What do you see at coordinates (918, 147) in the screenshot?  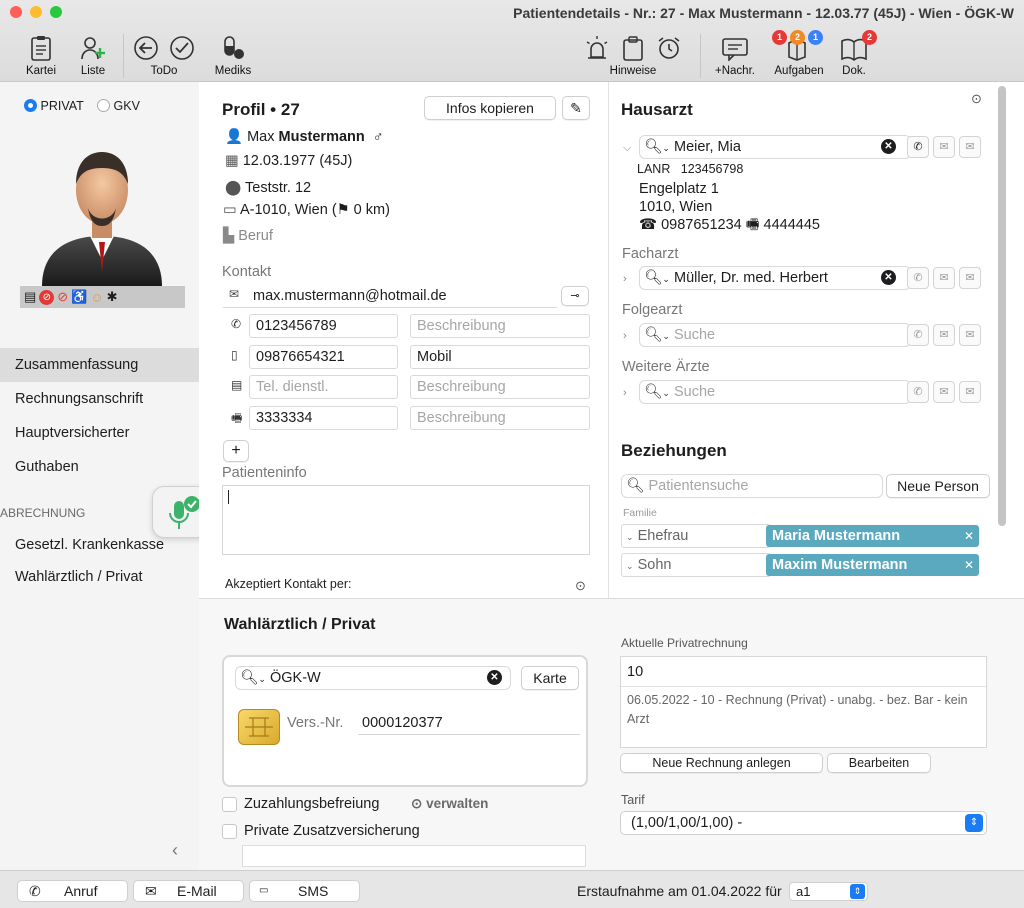 I see `call-gp-button: ✆` at bounding box center [918, 147].